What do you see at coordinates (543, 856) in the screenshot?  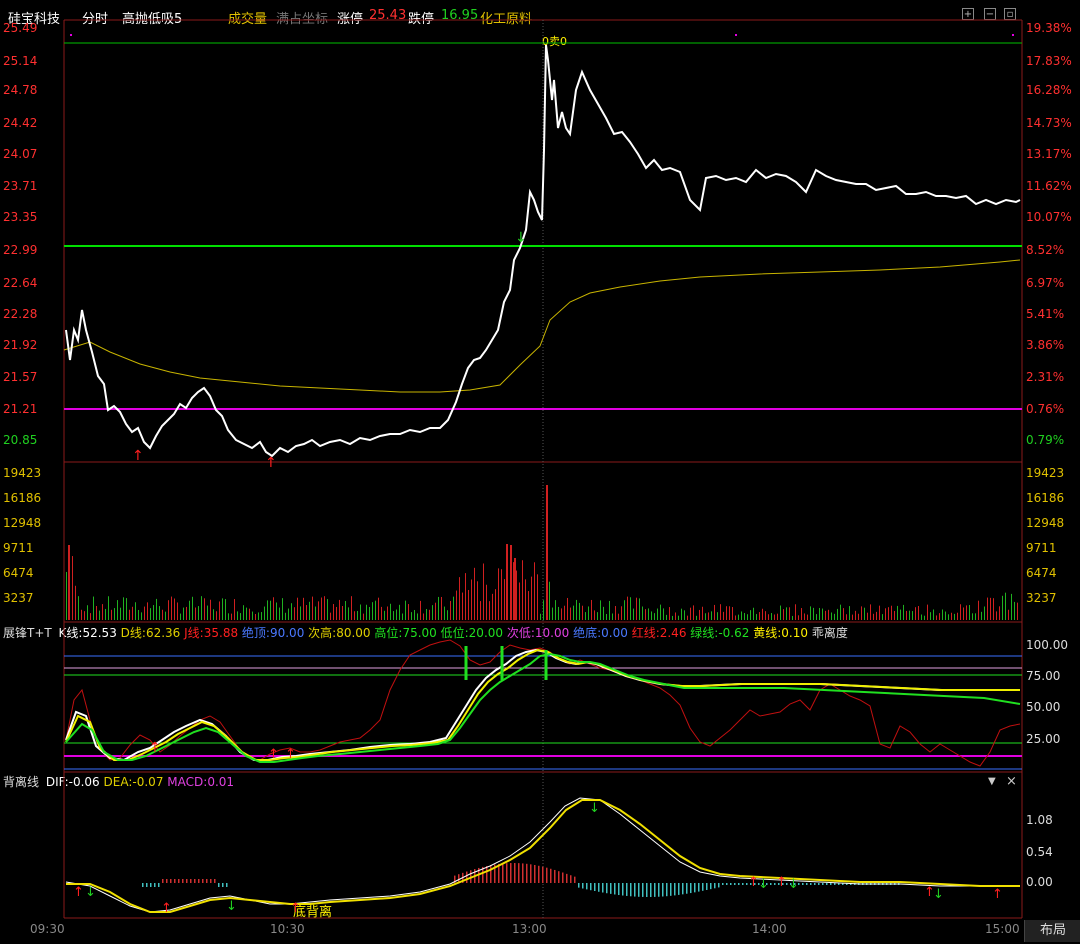 I see `dea-line` at bounding box center [543, 856].